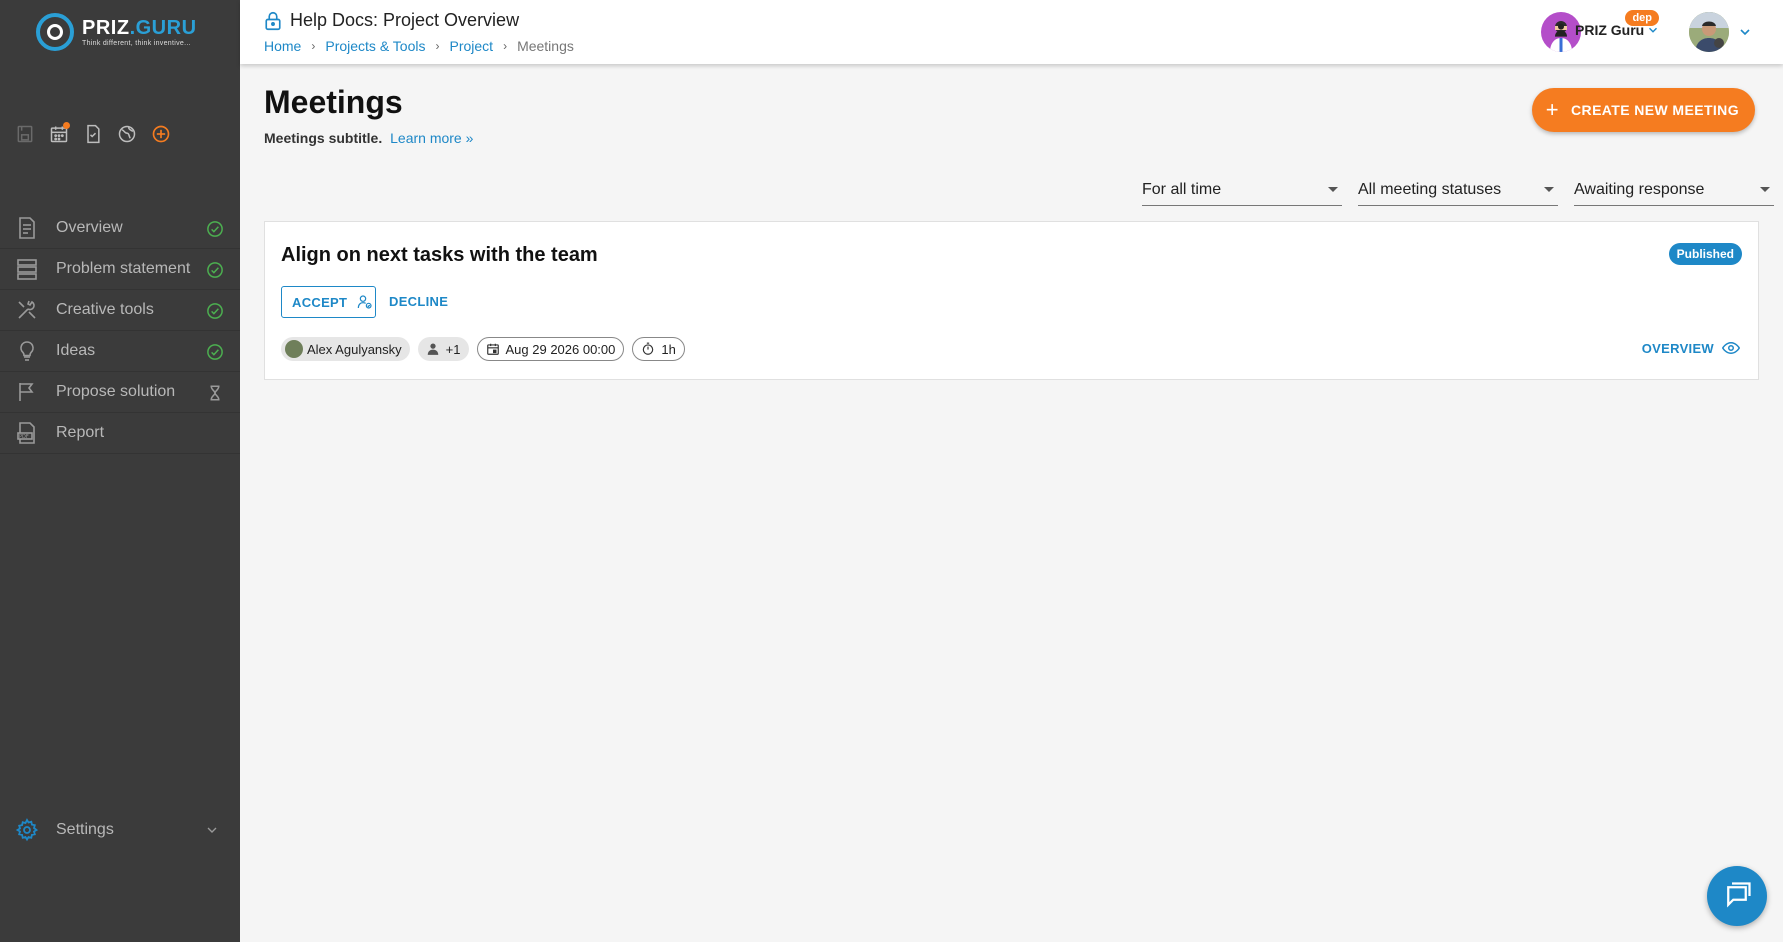  I want to click on meeting-duration: 1h, so click(668, 349).